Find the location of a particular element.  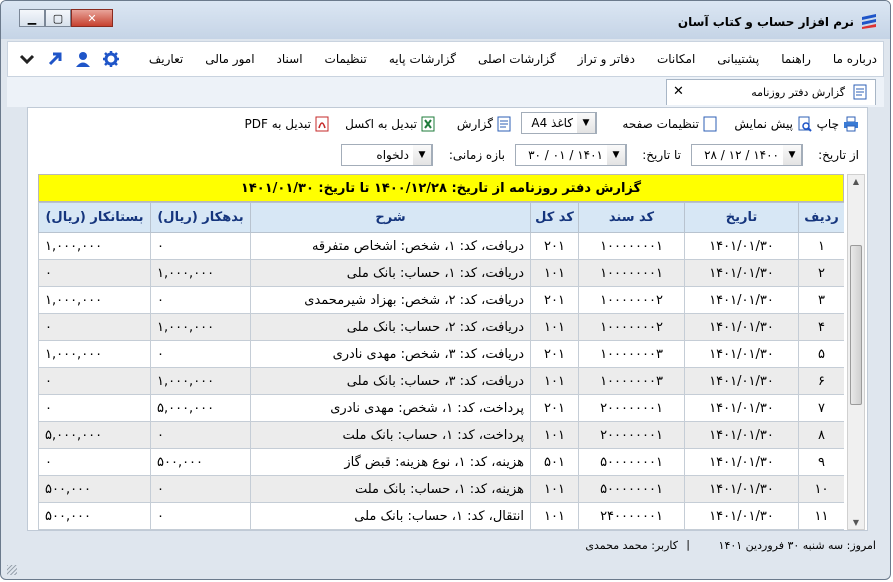

cell-row-number: ۹ is located at coordinates (821, 462).